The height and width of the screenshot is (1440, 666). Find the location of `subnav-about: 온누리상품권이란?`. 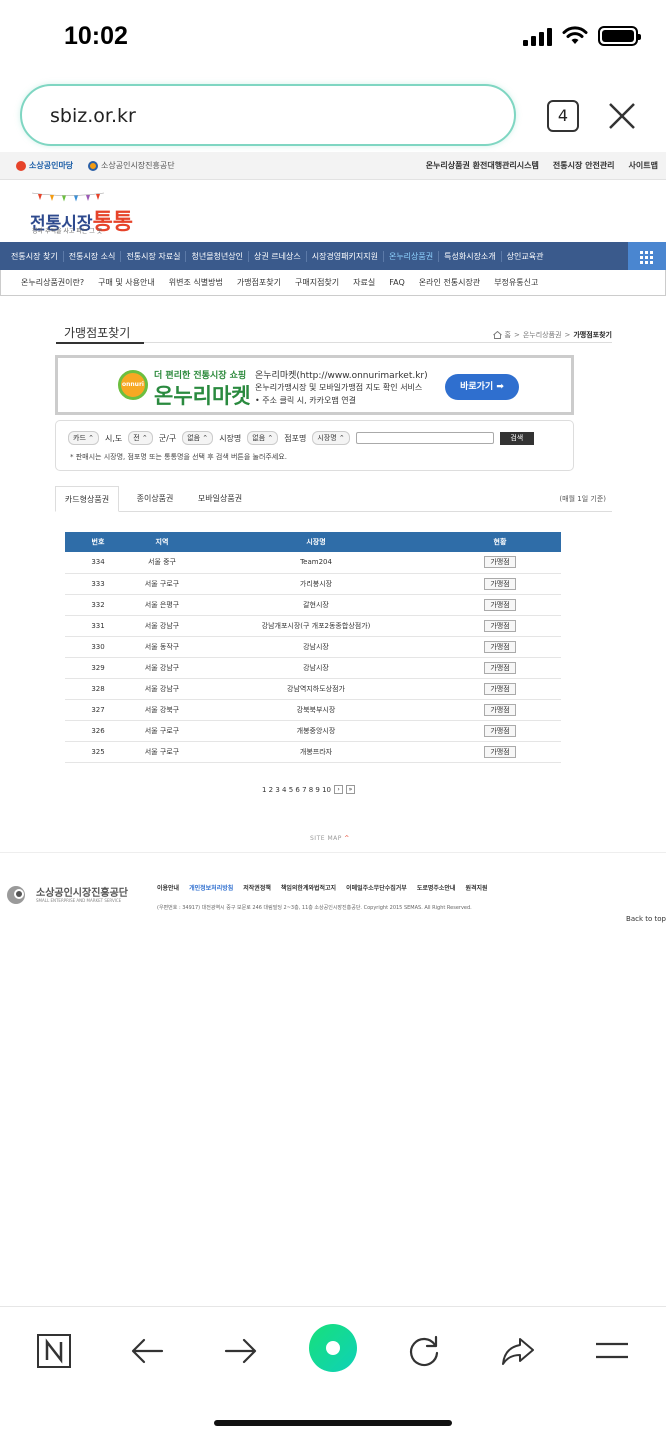

subnav-about: 온누리상품권이란? is located at coordinates (52, 282).